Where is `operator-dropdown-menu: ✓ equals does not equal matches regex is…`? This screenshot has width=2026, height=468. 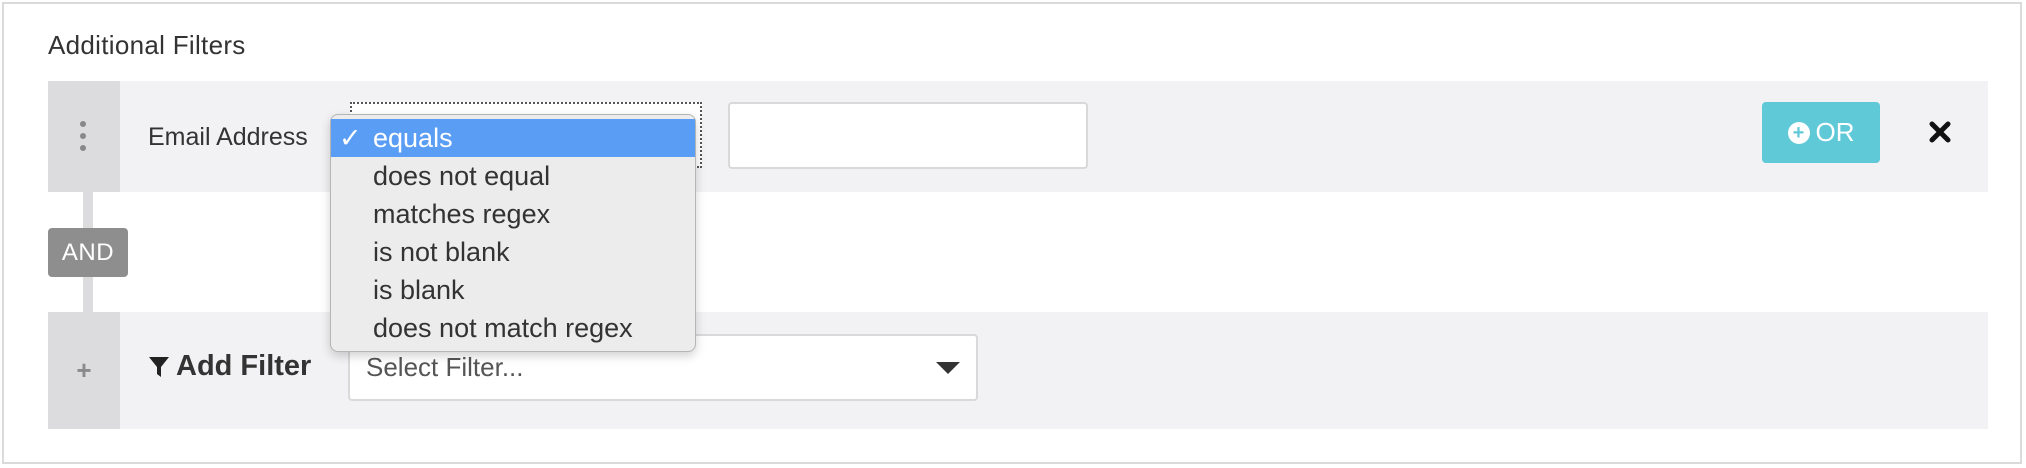
operator-dropdown-menu: ✓ equals does not equal matches regex is… is located at coordinates (513, 233).